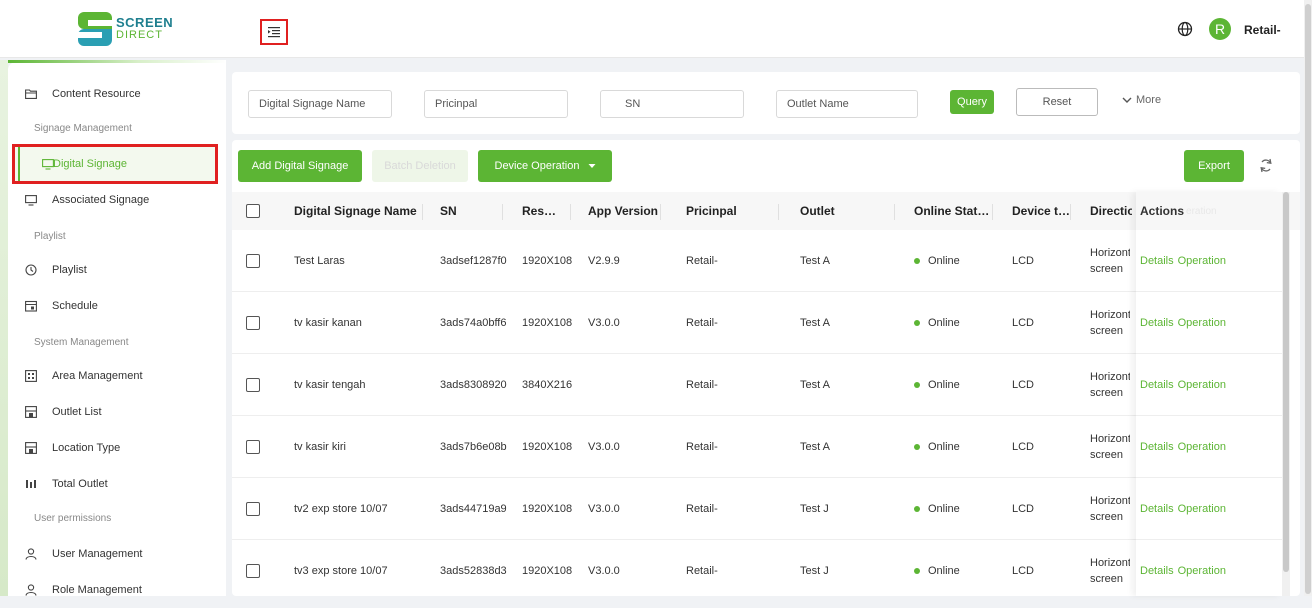 The height and width of the screenshot is (608, 1312). Describe the element at coordinates (545, 166) in the screenshot. I see `device-operation-dropdown: Device Operation` at that location.